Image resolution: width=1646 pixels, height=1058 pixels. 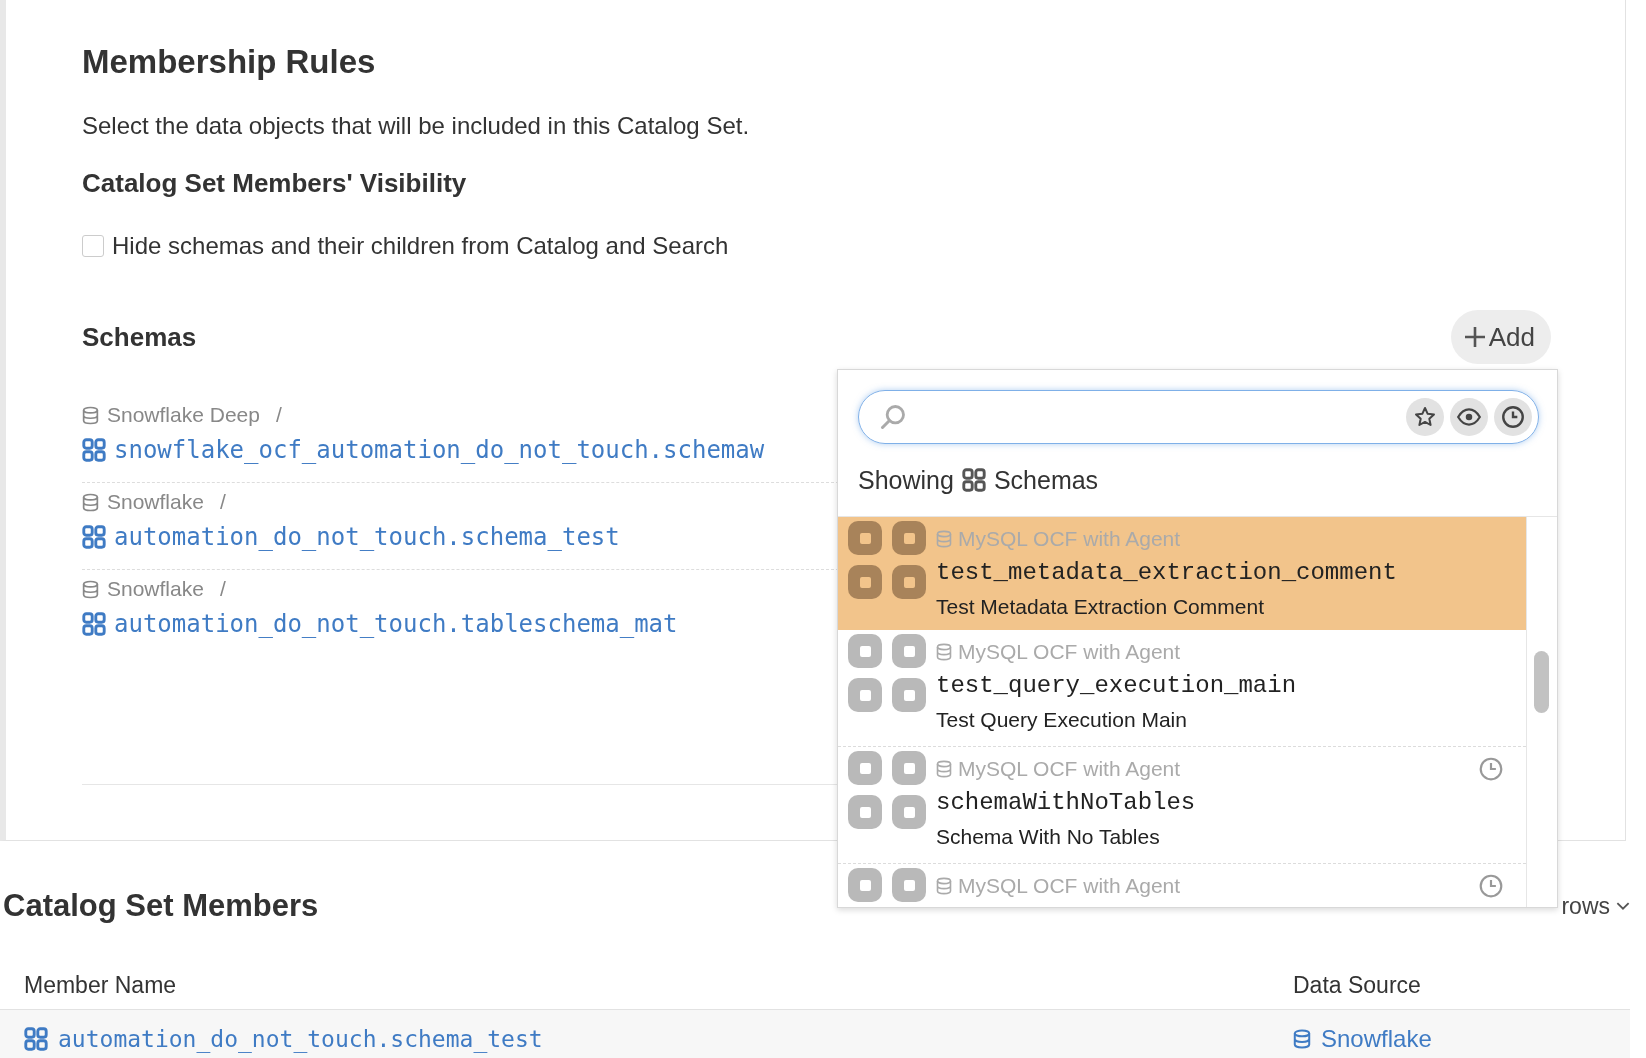 I want to click on clock-icon, so click(x=1513, y=417).